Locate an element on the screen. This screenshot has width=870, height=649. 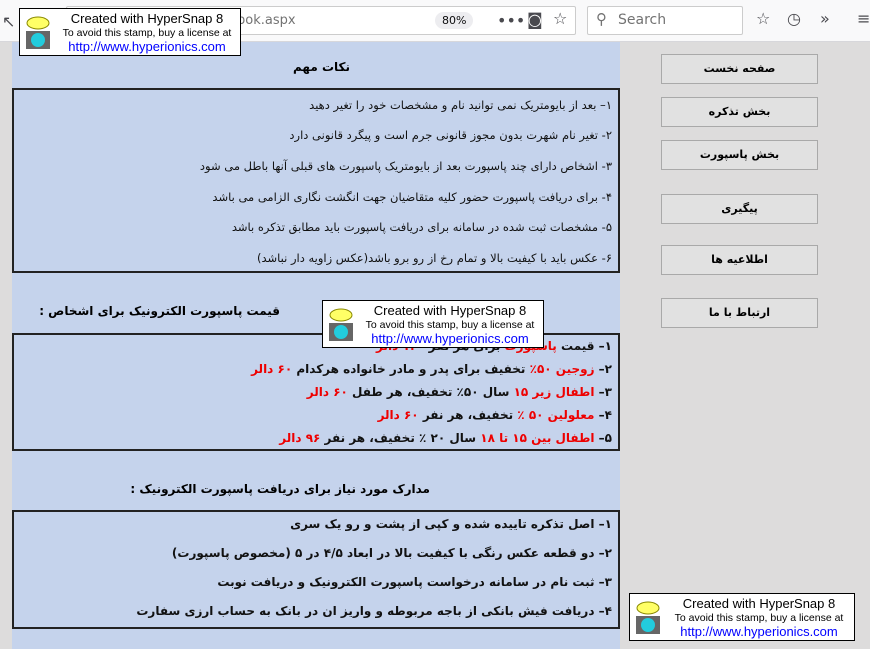
overflow-icon: » is located at coordinates (825, 18).